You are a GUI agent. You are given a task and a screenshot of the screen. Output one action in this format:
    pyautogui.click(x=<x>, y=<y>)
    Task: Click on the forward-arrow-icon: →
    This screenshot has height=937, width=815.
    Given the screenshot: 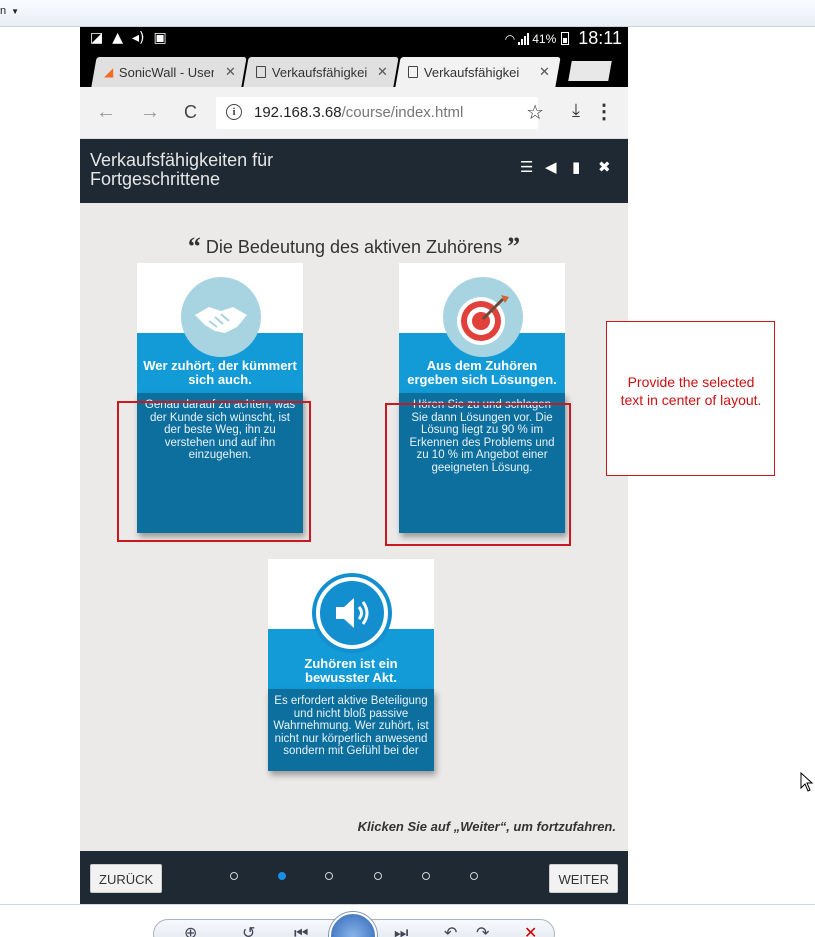 What is the action you would take?
    pyautogui.click(x=150, y=112)
    